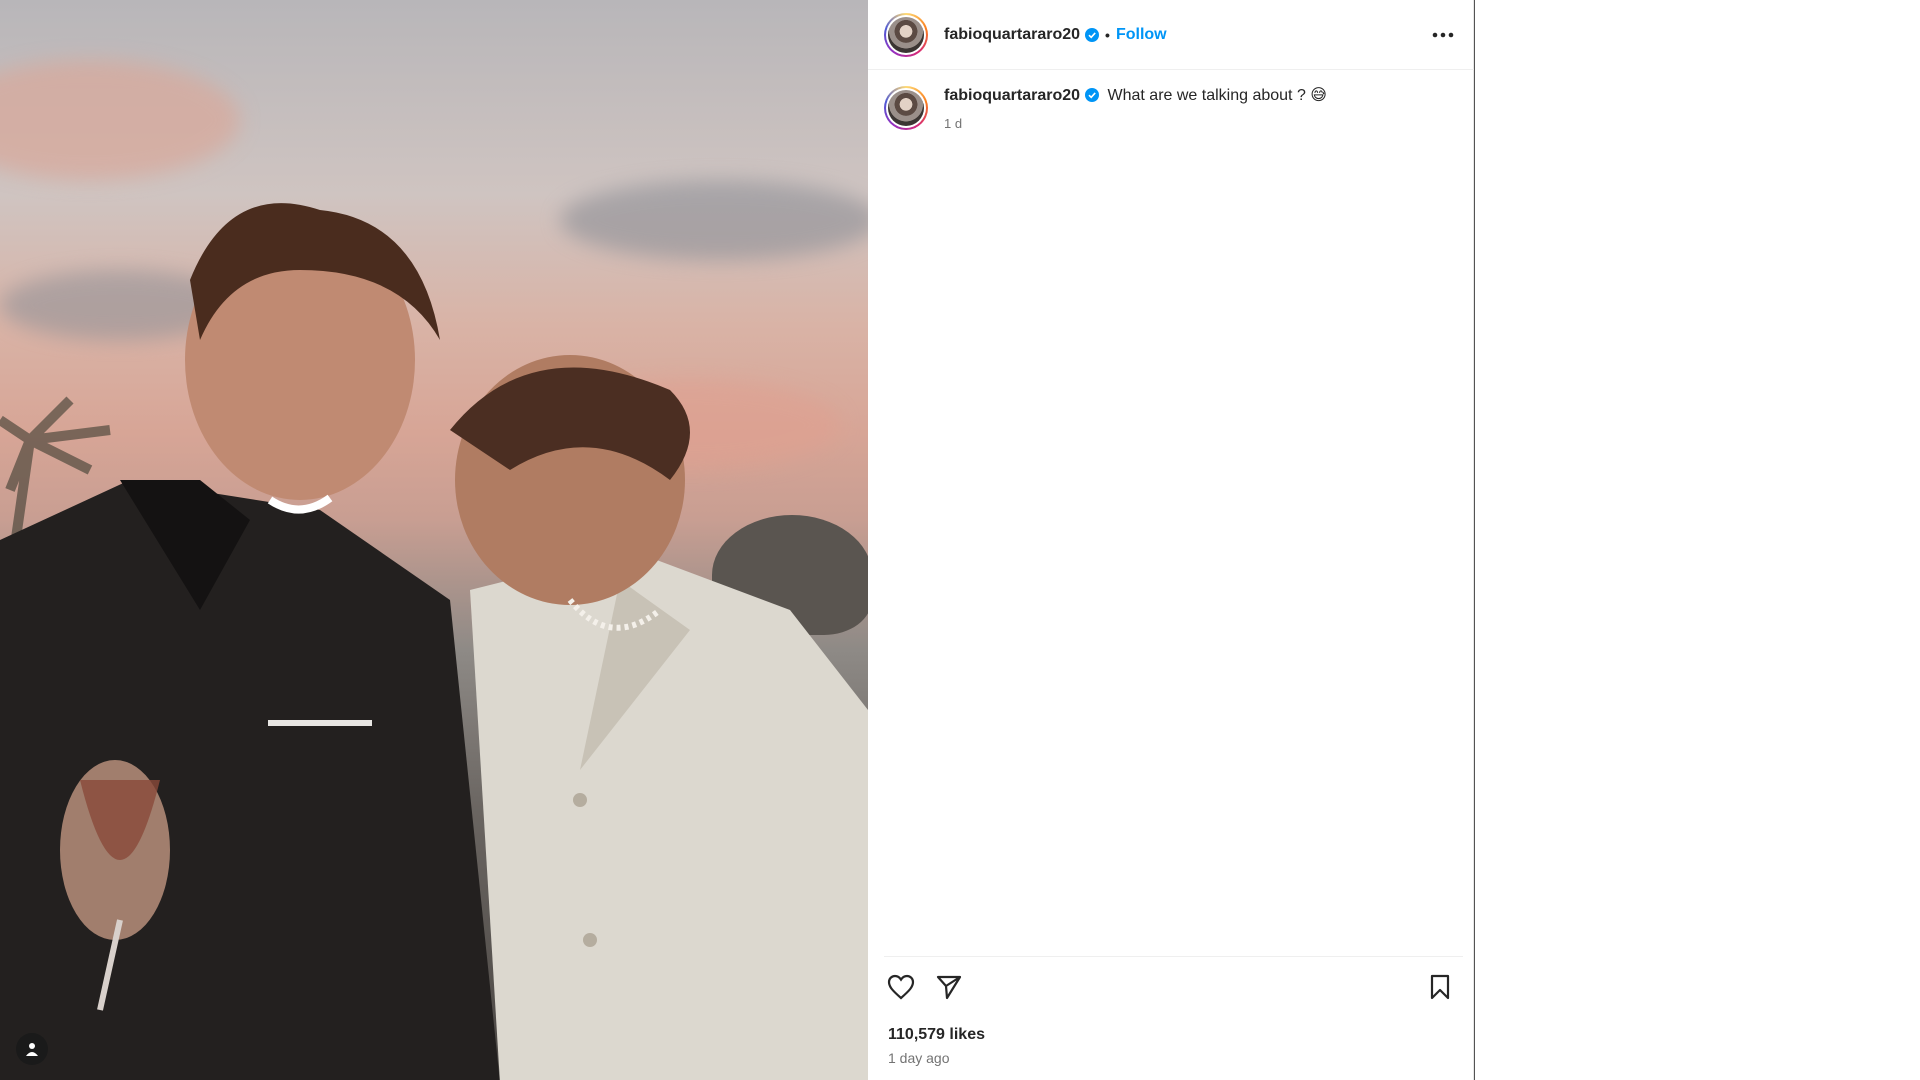  Describe the element at coordinates (919, 1058) in the screenshot. I see `post-timestamp: 1 day ago` at that location.